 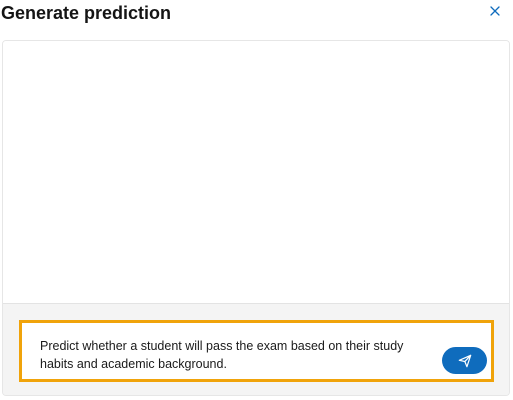 I want to click on send-button, so click(x=464, y=360).